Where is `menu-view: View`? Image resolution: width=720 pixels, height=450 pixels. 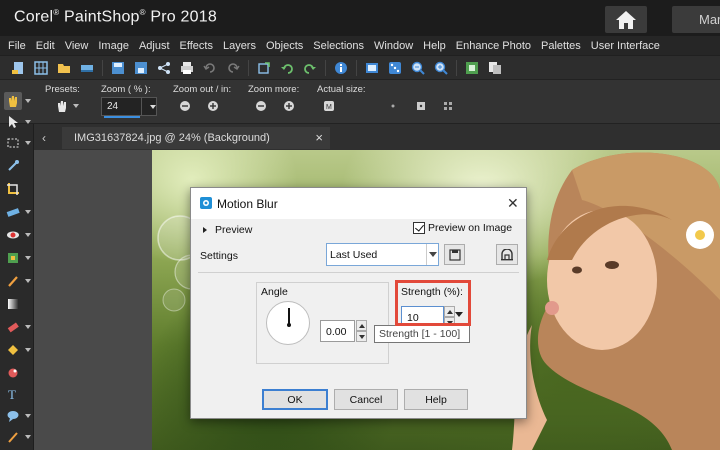 menu-view: View is located at coordinates (77, 46).